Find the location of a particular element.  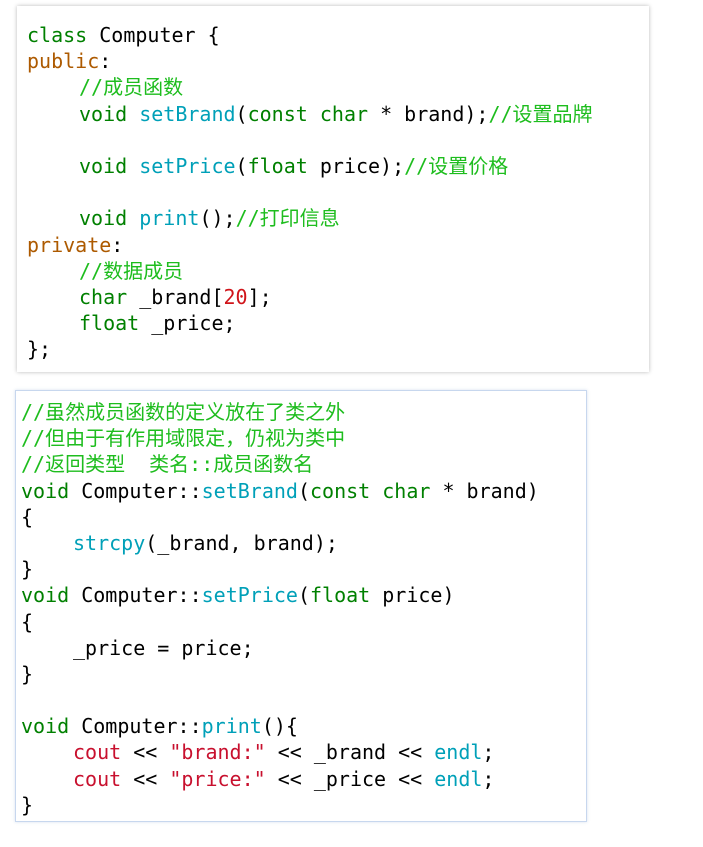

code-line: //虽然成员函数的定义放在了类之外 is located at coordinates (303, 412).